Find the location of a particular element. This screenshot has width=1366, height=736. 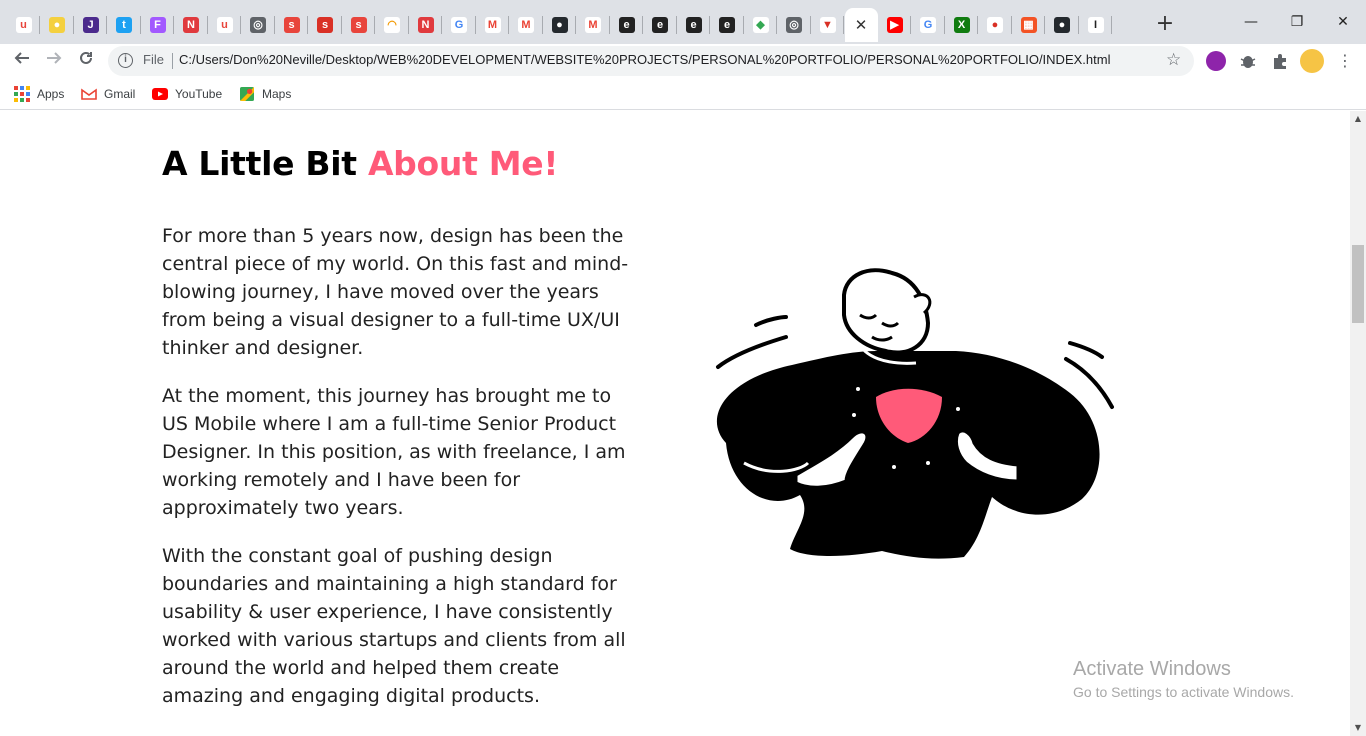

tab: F is located at coordinates (157, 25).